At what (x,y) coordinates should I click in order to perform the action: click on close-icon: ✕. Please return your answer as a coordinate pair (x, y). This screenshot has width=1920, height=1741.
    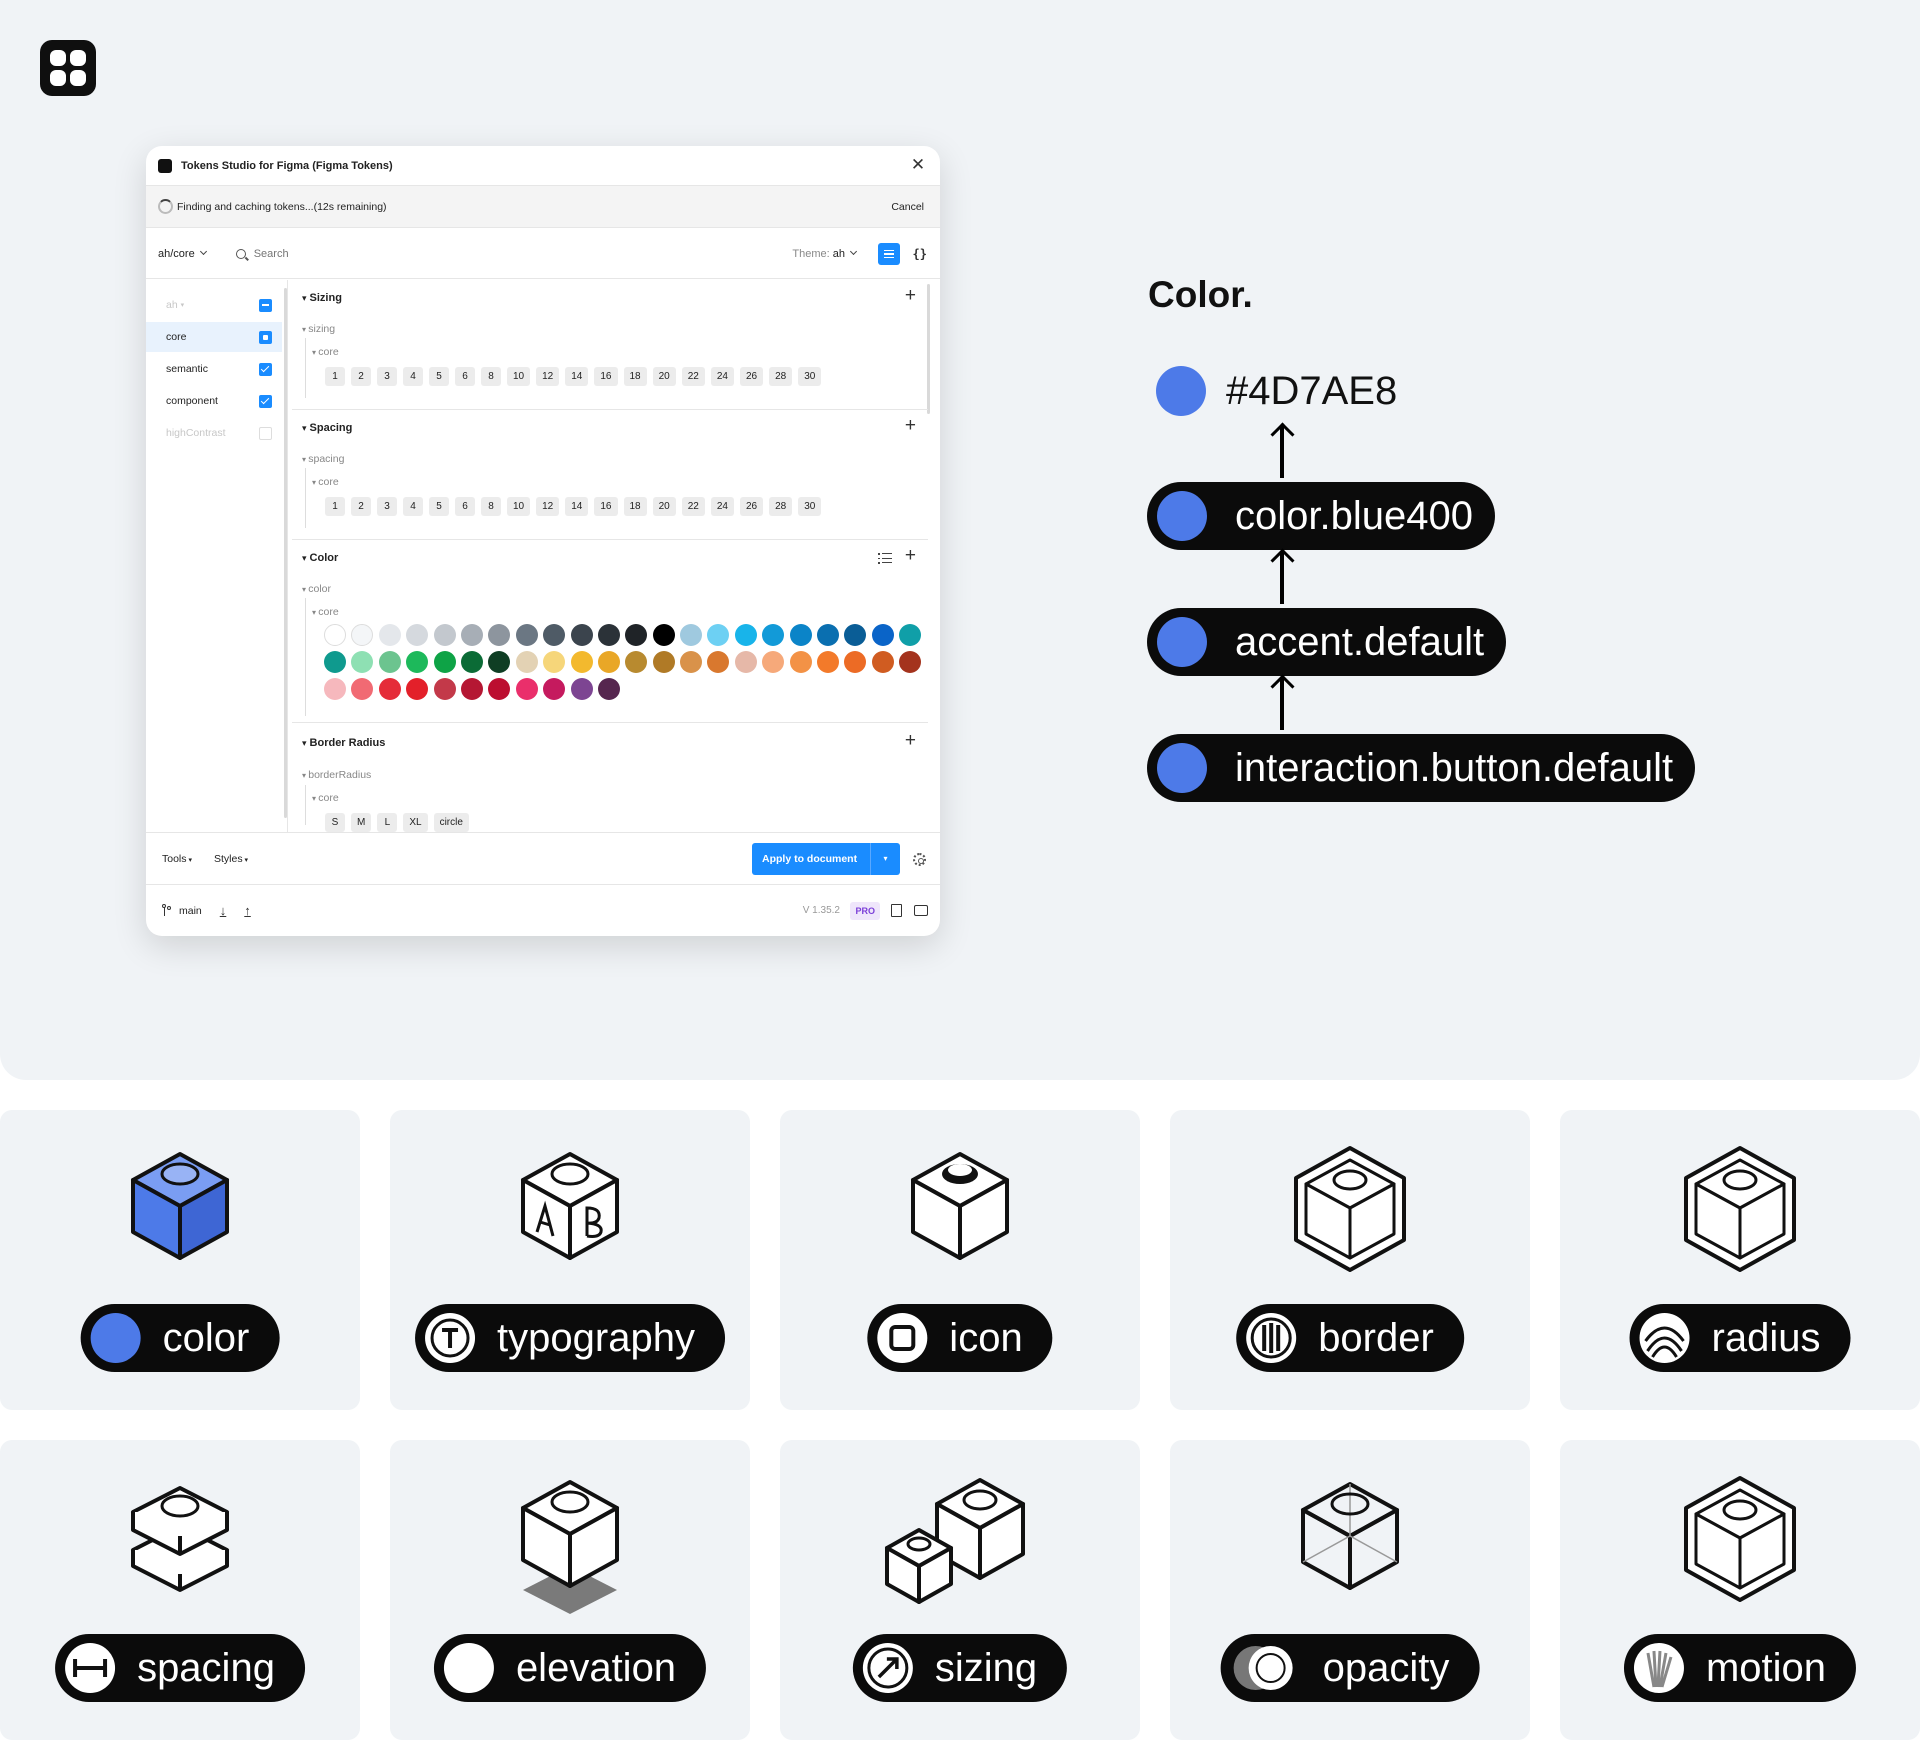
    Looking at the image, I should click on (918, 165).